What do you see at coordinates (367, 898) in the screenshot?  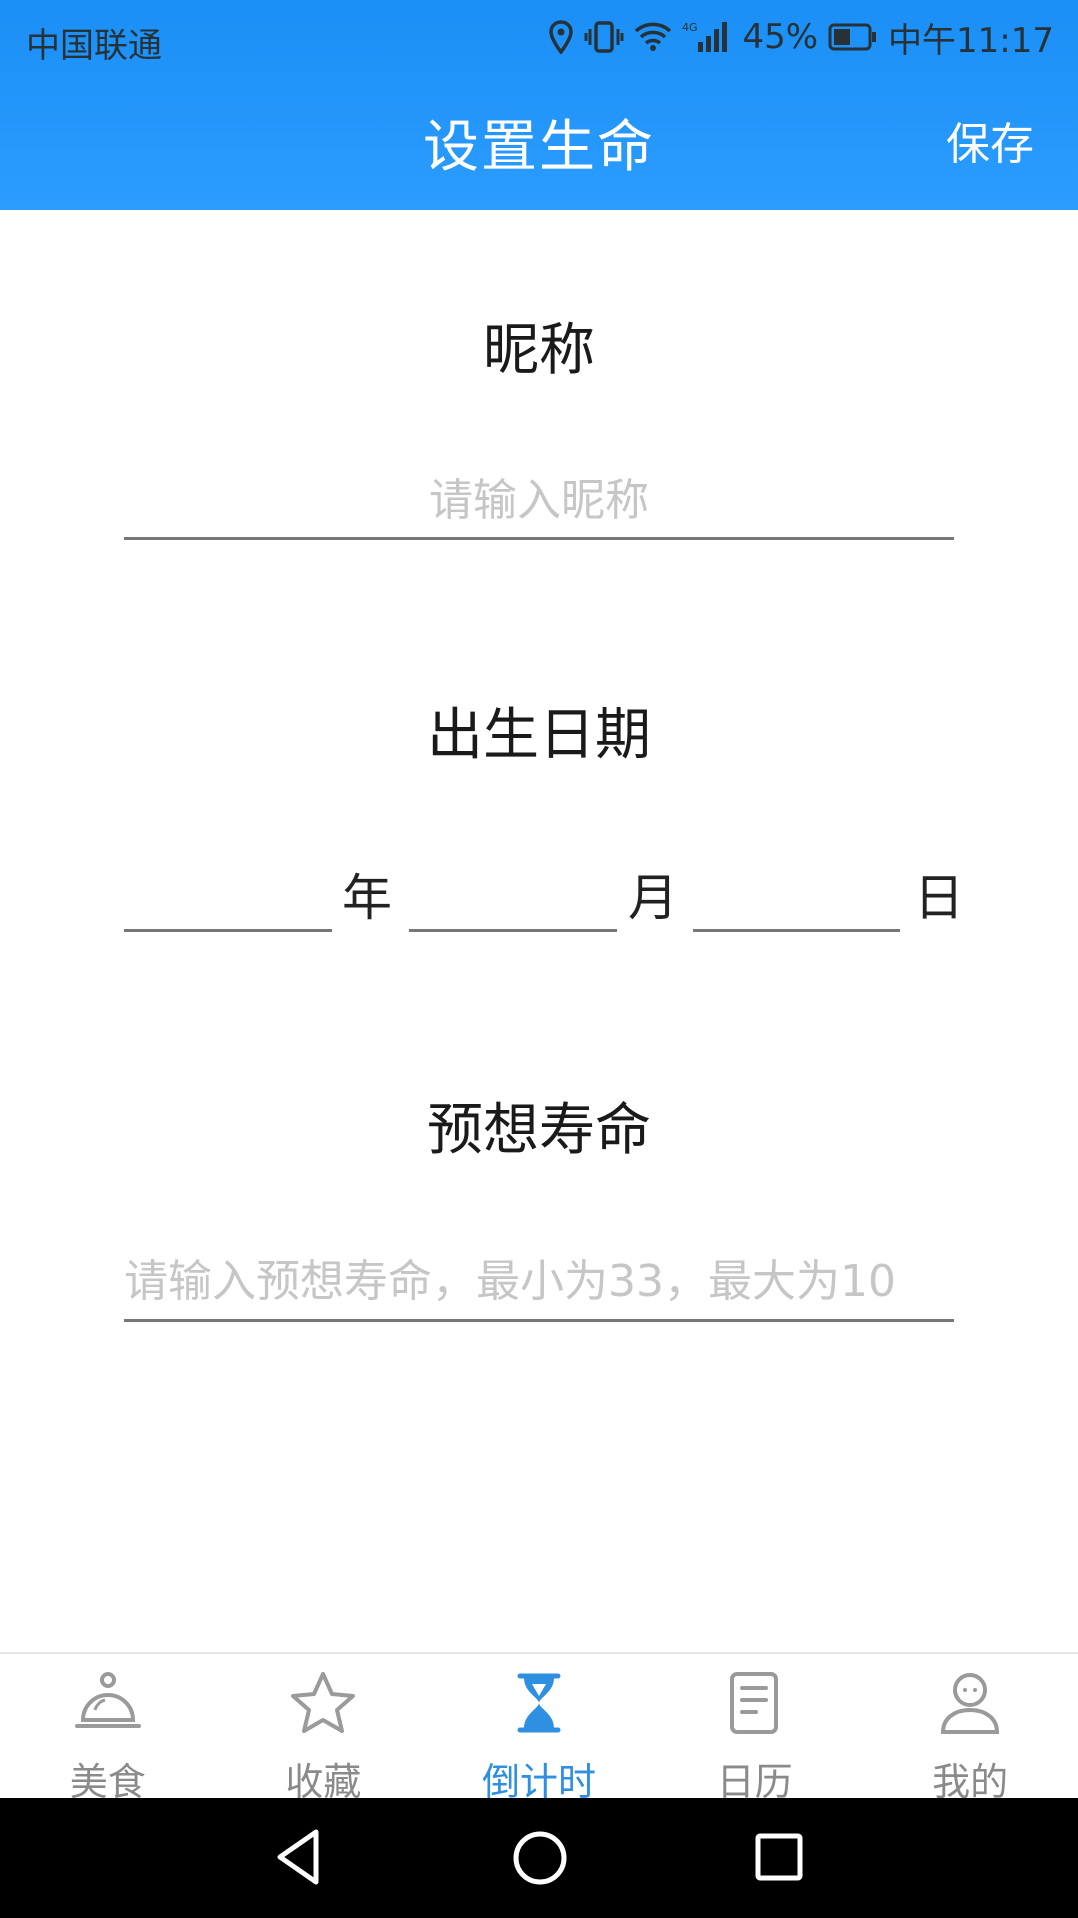 I see `year-unit-label: 年` at bounding box center [367, 898].